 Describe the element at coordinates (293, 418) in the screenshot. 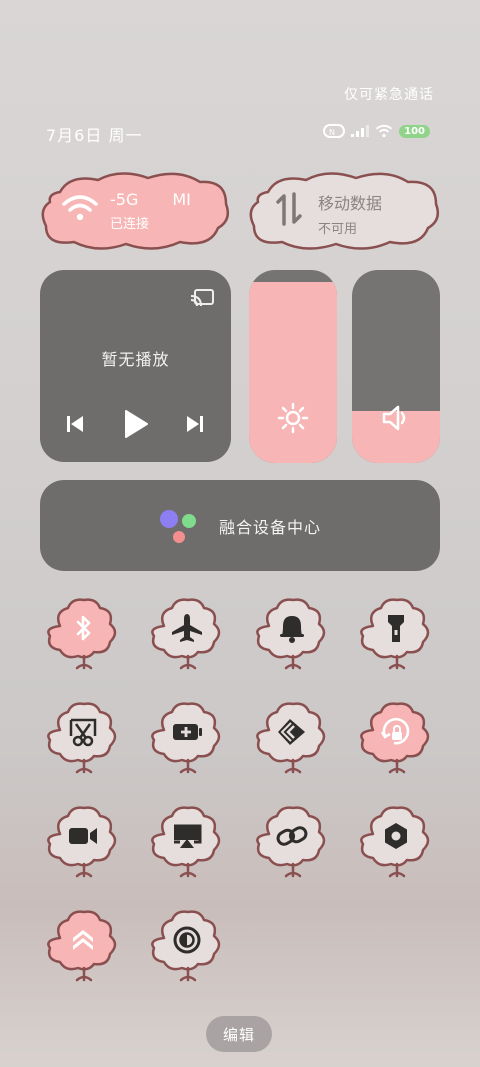

I see `brightness-icon` at that location.